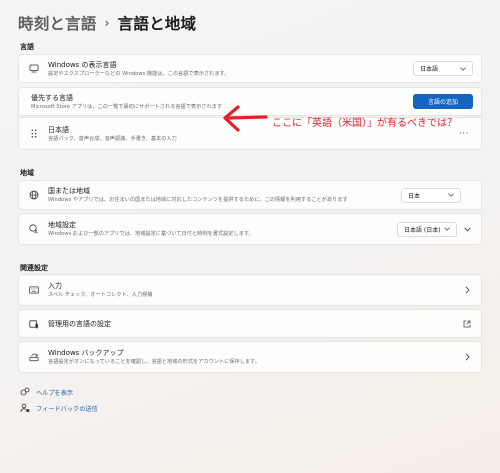  Describe the element at coordinates (34, 195) in the screenshot. I see `globe-icon` at that location.